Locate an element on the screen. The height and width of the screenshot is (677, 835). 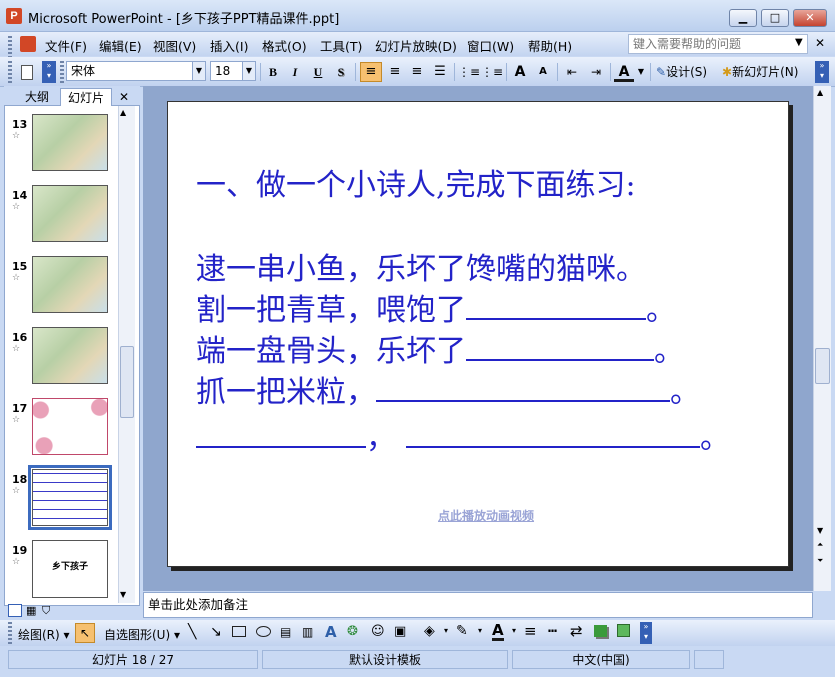
shadow-style-icon is located at coordinates (600, 631).